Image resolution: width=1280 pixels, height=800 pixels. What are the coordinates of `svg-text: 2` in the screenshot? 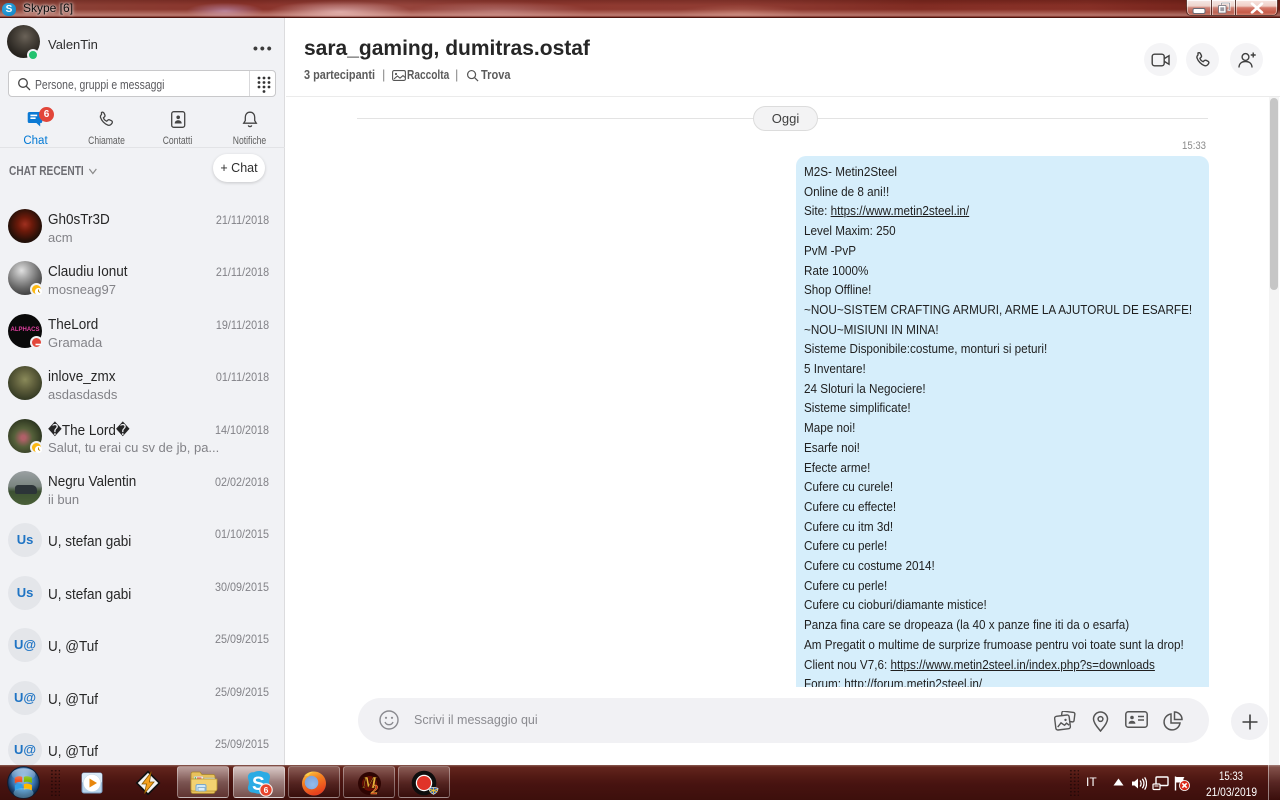 It's located at (374, 790).